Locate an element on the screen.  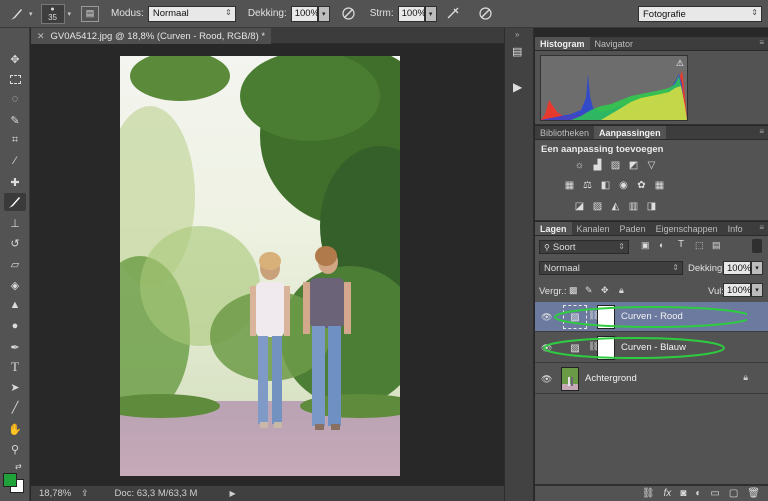
lock-position-icon: ✥ is located at coordinates (605, 290).